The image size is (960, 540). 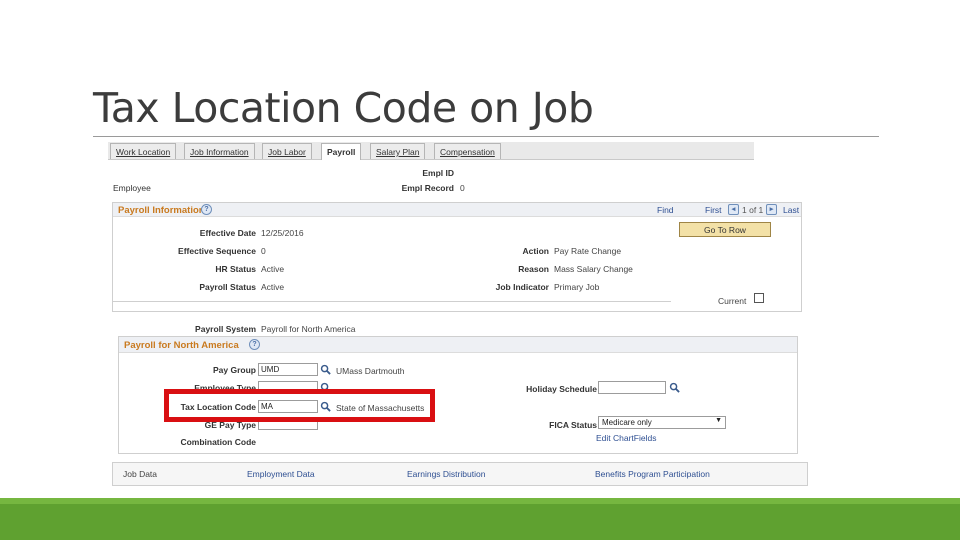 I want to click on tab-job-information: Job Information, so click(x=219, y=151).